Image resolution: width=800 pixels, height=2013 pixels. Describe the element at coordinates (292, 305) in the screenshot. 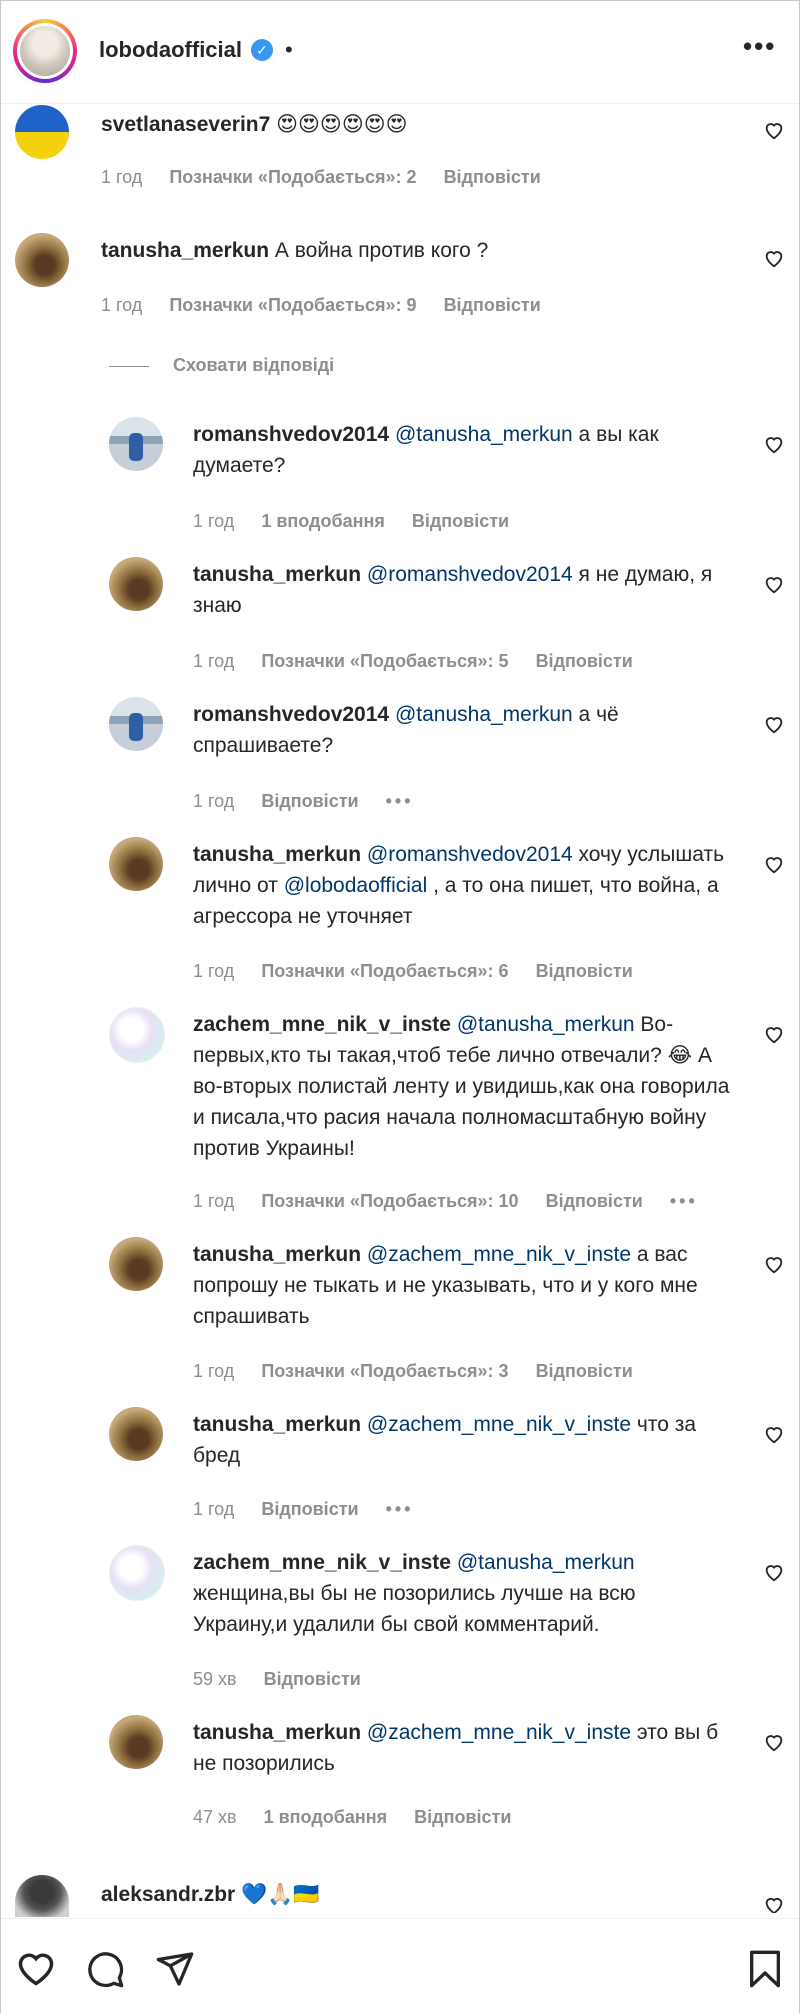

I see `comment-likes: Позначки «Подобається»: 9` at that location.